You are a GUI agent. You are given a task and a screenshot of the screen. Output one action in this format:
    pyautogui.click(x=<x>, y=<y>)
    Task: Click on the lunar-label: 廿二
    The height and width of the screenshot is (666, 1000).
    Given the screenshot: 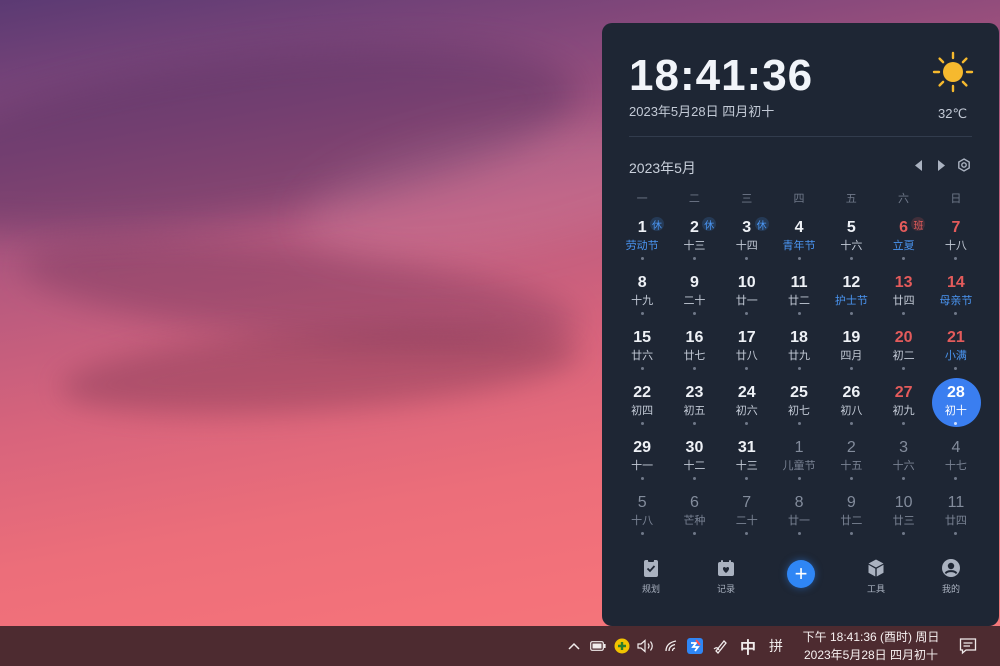 What is the action you would take?
    pyautogui.click(x=851, y=521)
    